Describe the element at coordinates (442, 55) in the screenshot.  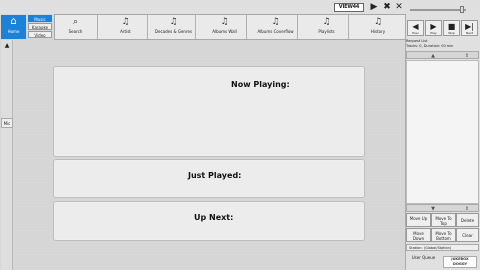
I see `queue-header: ▲ ⇕` at that location.